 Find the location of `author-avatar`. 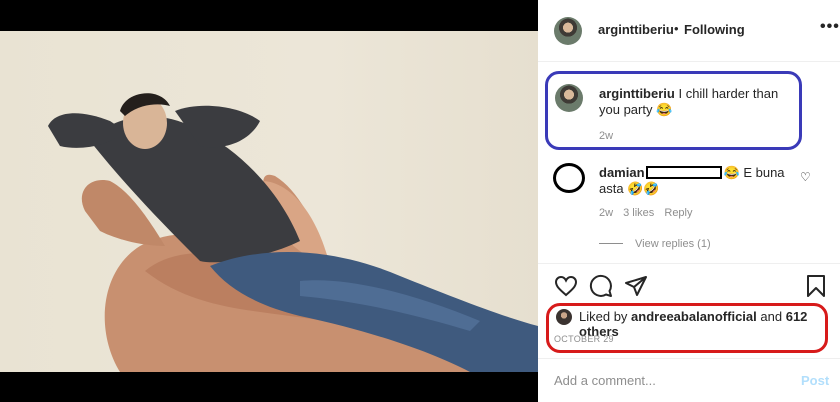

author-avatar is located at coordinates (568, 31).